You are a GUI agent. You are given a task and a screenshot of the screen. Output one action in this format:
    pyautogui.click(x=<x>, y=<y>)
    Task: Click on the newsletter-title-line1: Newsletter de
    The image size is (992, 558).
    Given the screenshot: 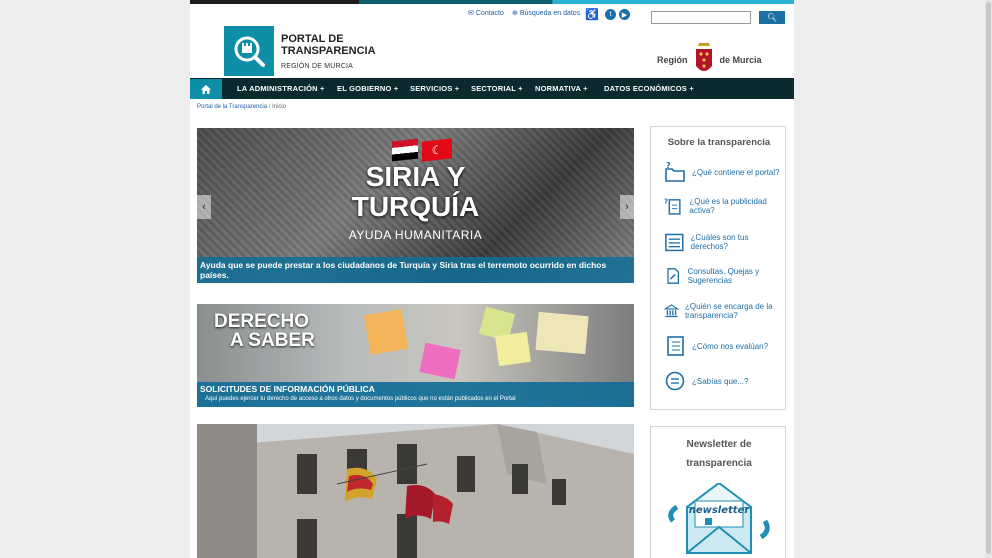 What is the action you would take?
    pyautogui.click(x=719, y=444)
    